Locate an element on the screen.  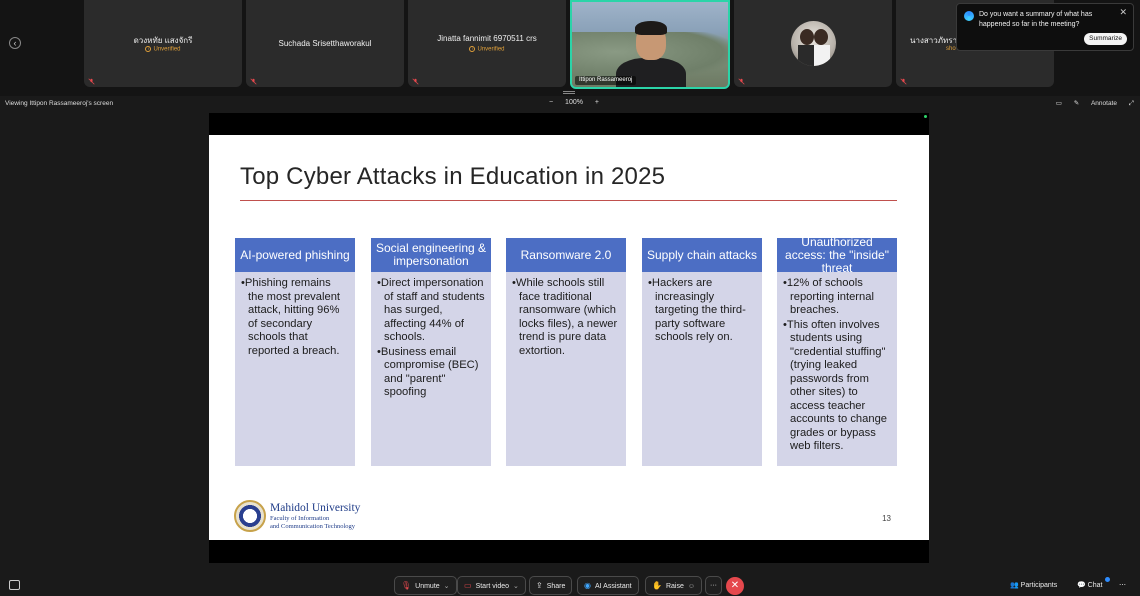
ai-companion-icon is located at coordinates (969, 16).